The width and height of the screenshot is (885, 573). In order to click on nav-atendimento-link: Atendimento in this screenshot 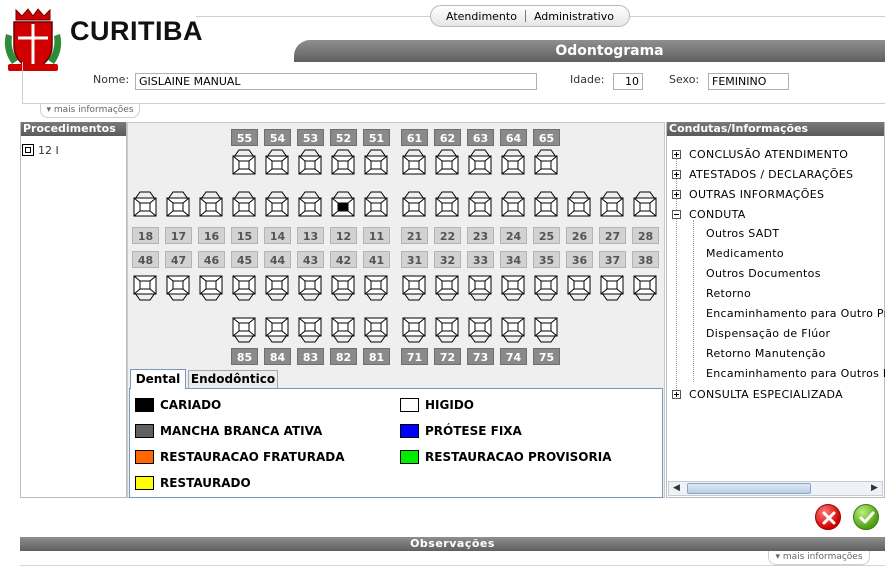, I will do `click(481, 16)`.